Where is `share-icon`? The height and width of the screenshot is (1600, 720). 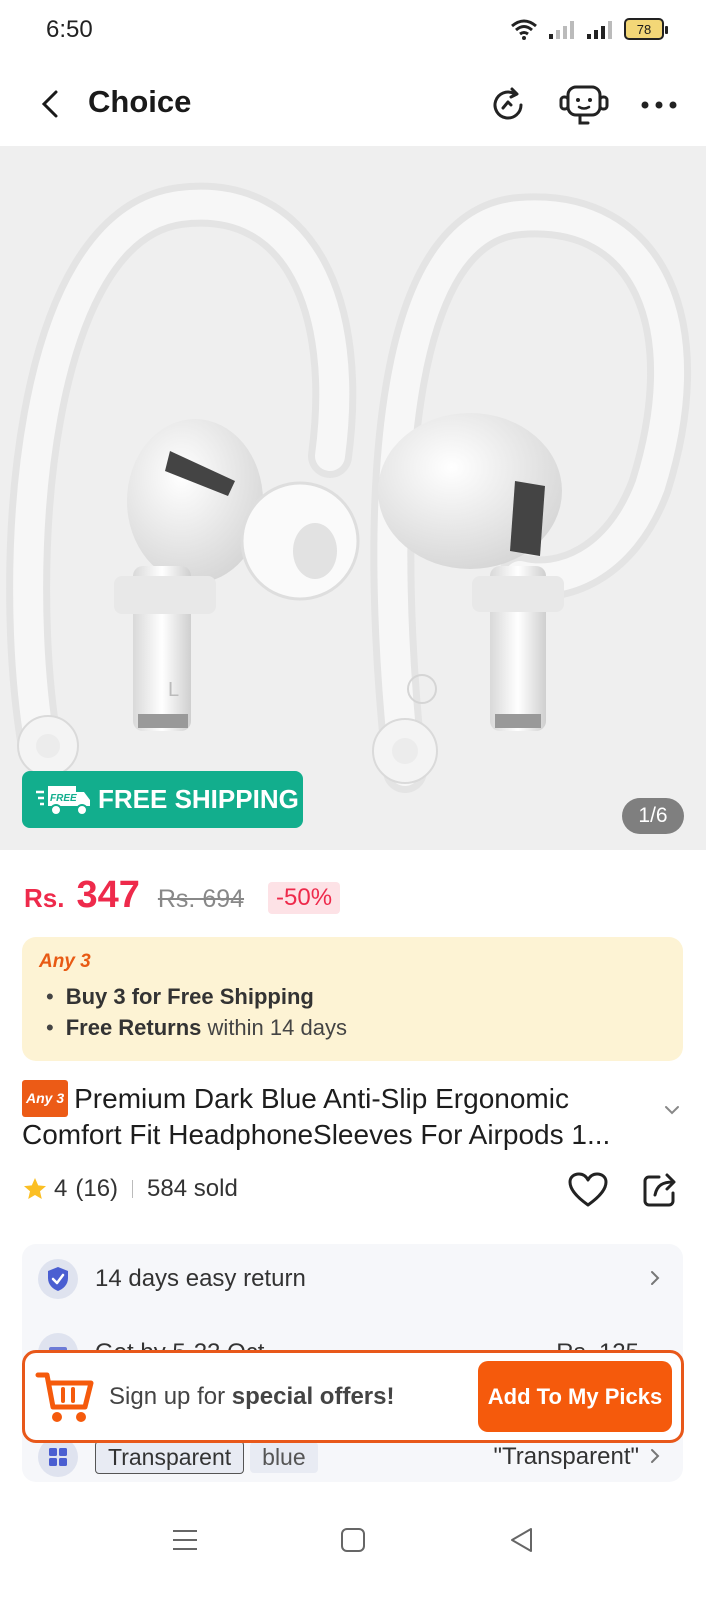 share-icon is located at coordinates (659, 1190).